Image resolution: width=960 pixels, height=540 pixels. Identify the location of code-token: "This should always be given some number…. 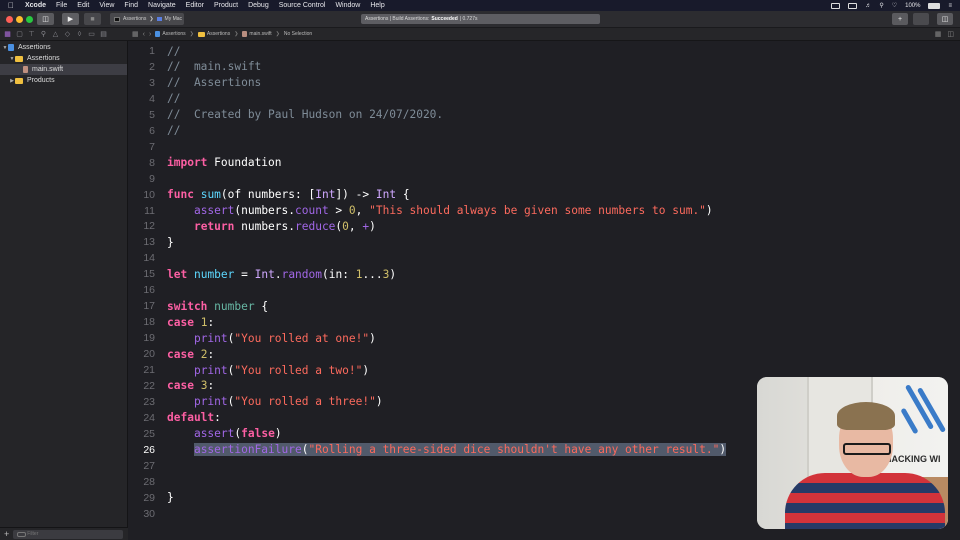
(537, 210).